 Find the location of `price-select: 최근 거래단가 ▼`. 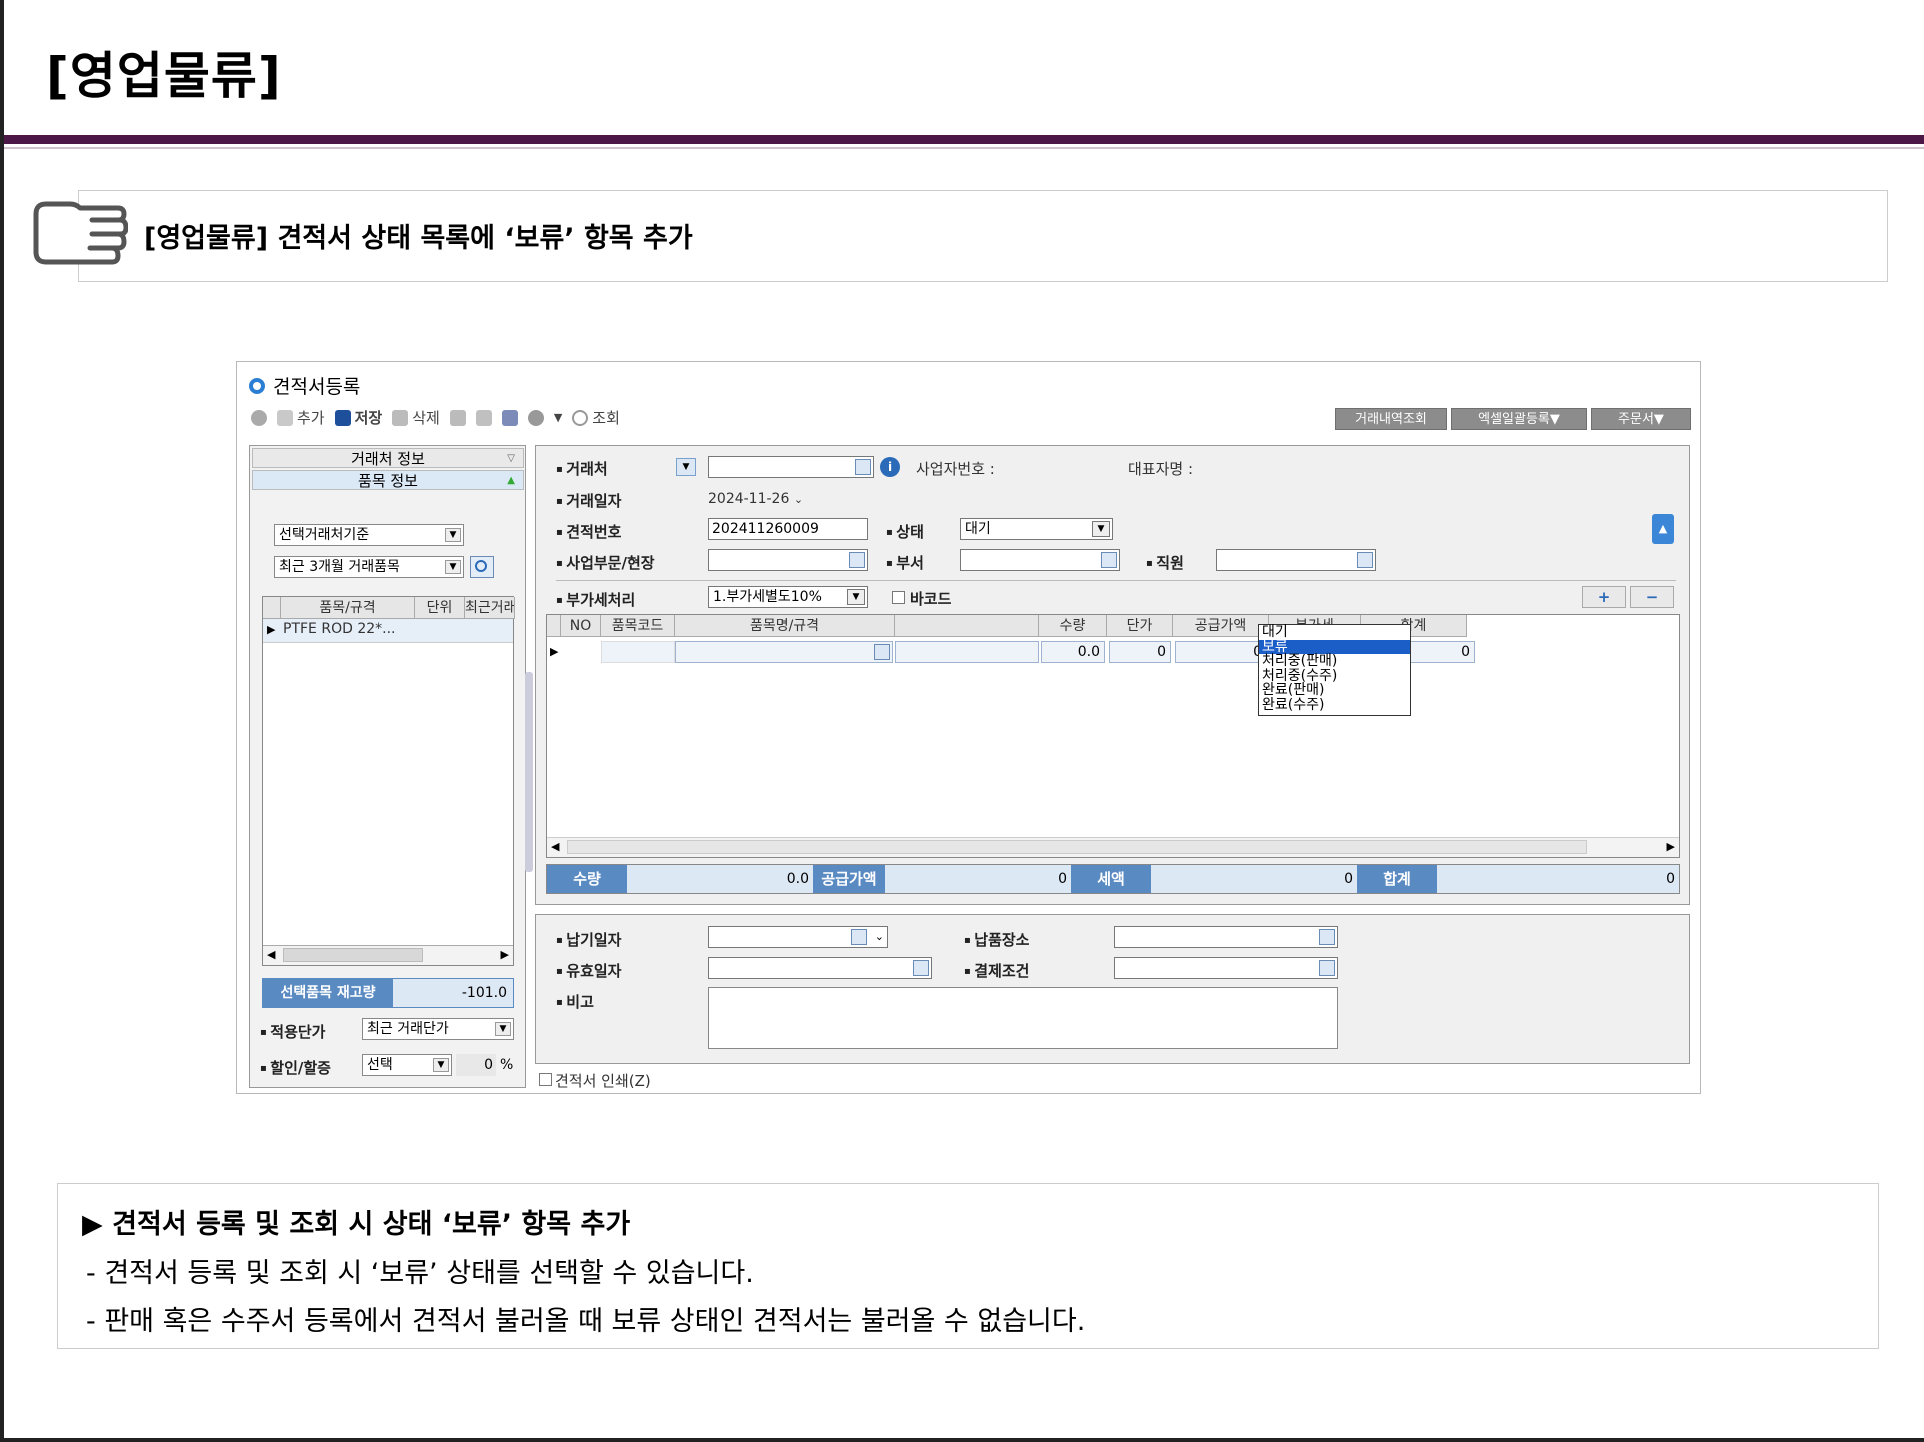

price-select: 최근 거래단가 ▼ is located at coordinates (438, 1029).